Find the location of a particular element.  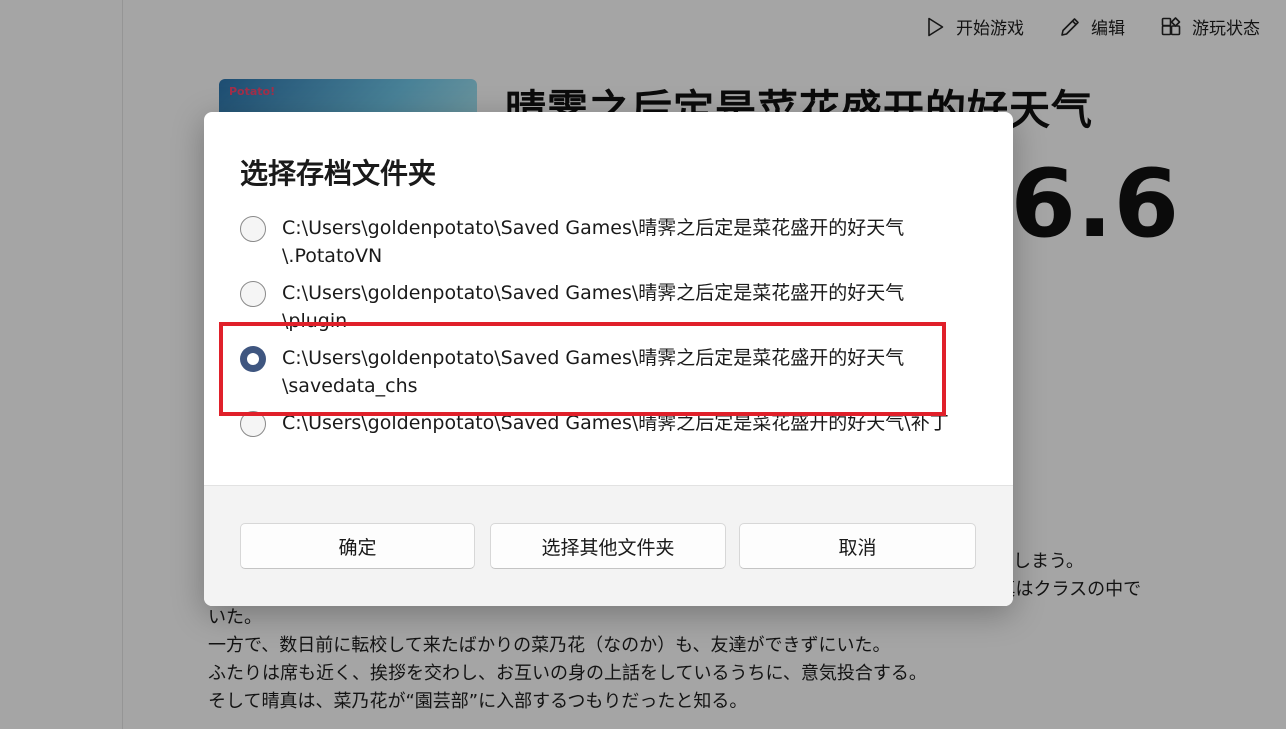

folder-path-line2: \.PotatoVN is located at coordinates (332, 256).